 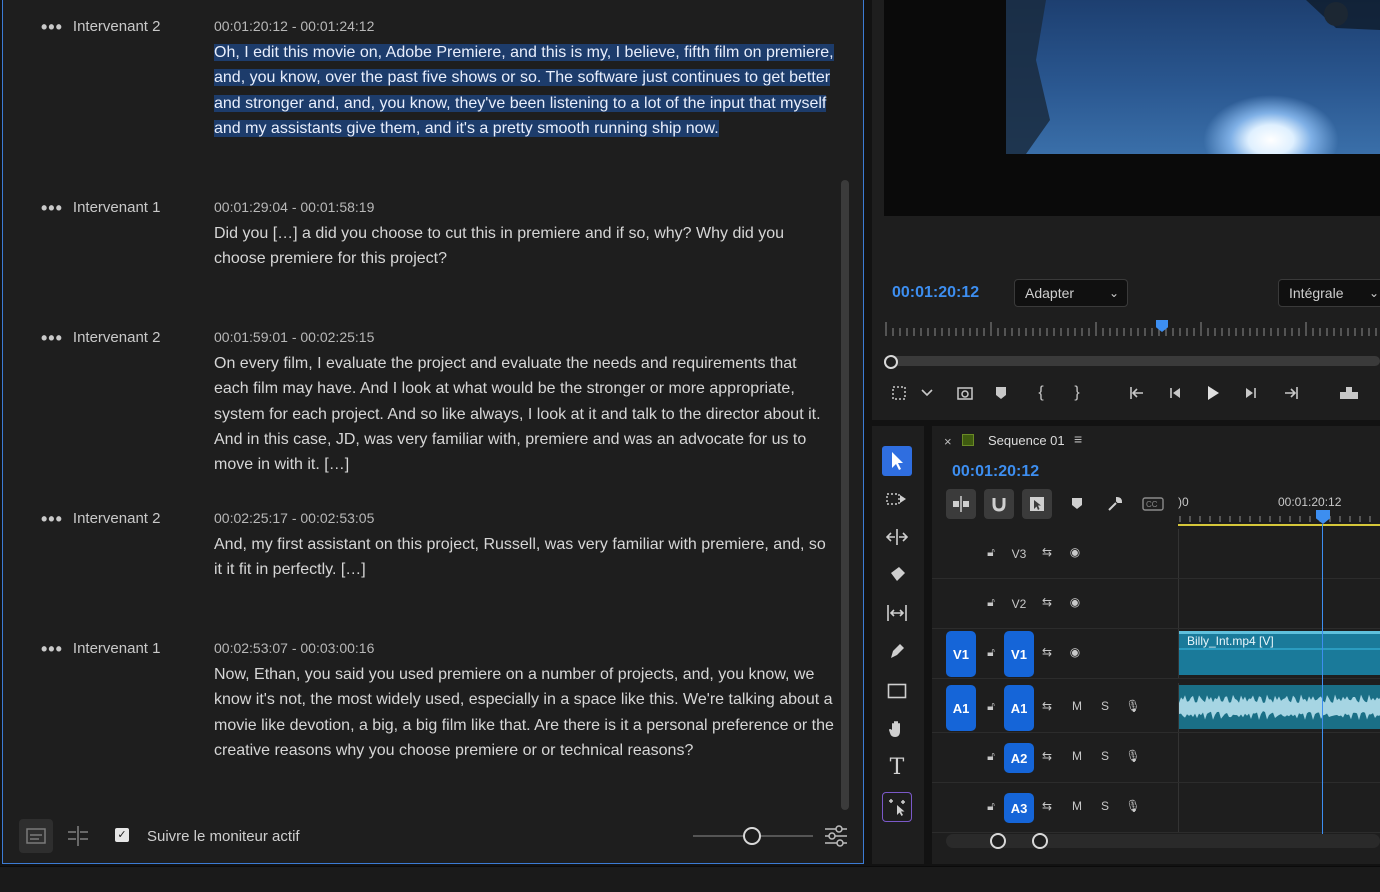 I want to click on lift-button, so click(x=1349, y=393).